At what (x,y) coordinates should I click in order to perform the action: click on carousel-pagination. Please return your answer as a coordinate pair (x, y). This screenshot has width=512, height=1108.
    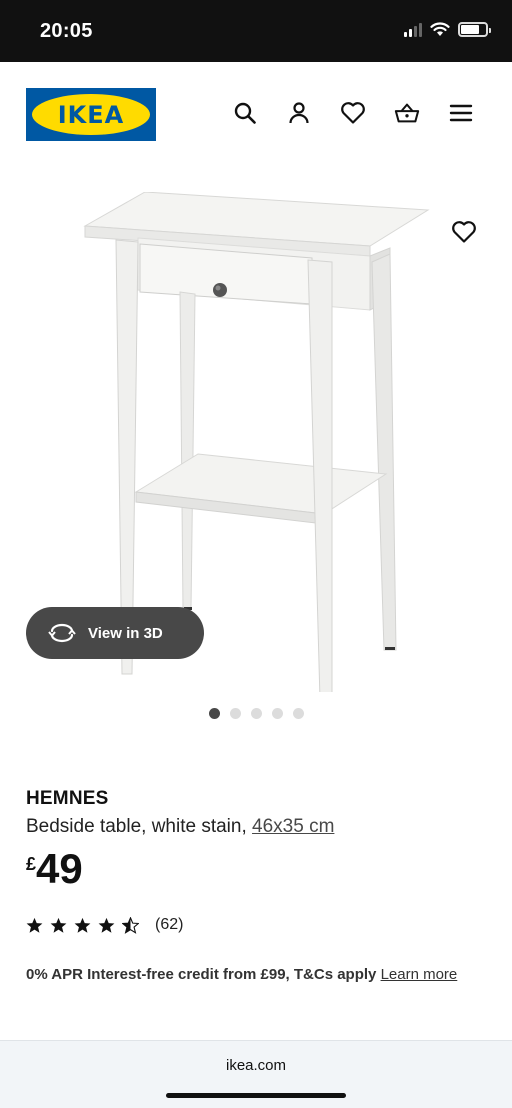
    Looking at the image, I should click on (256, 713).